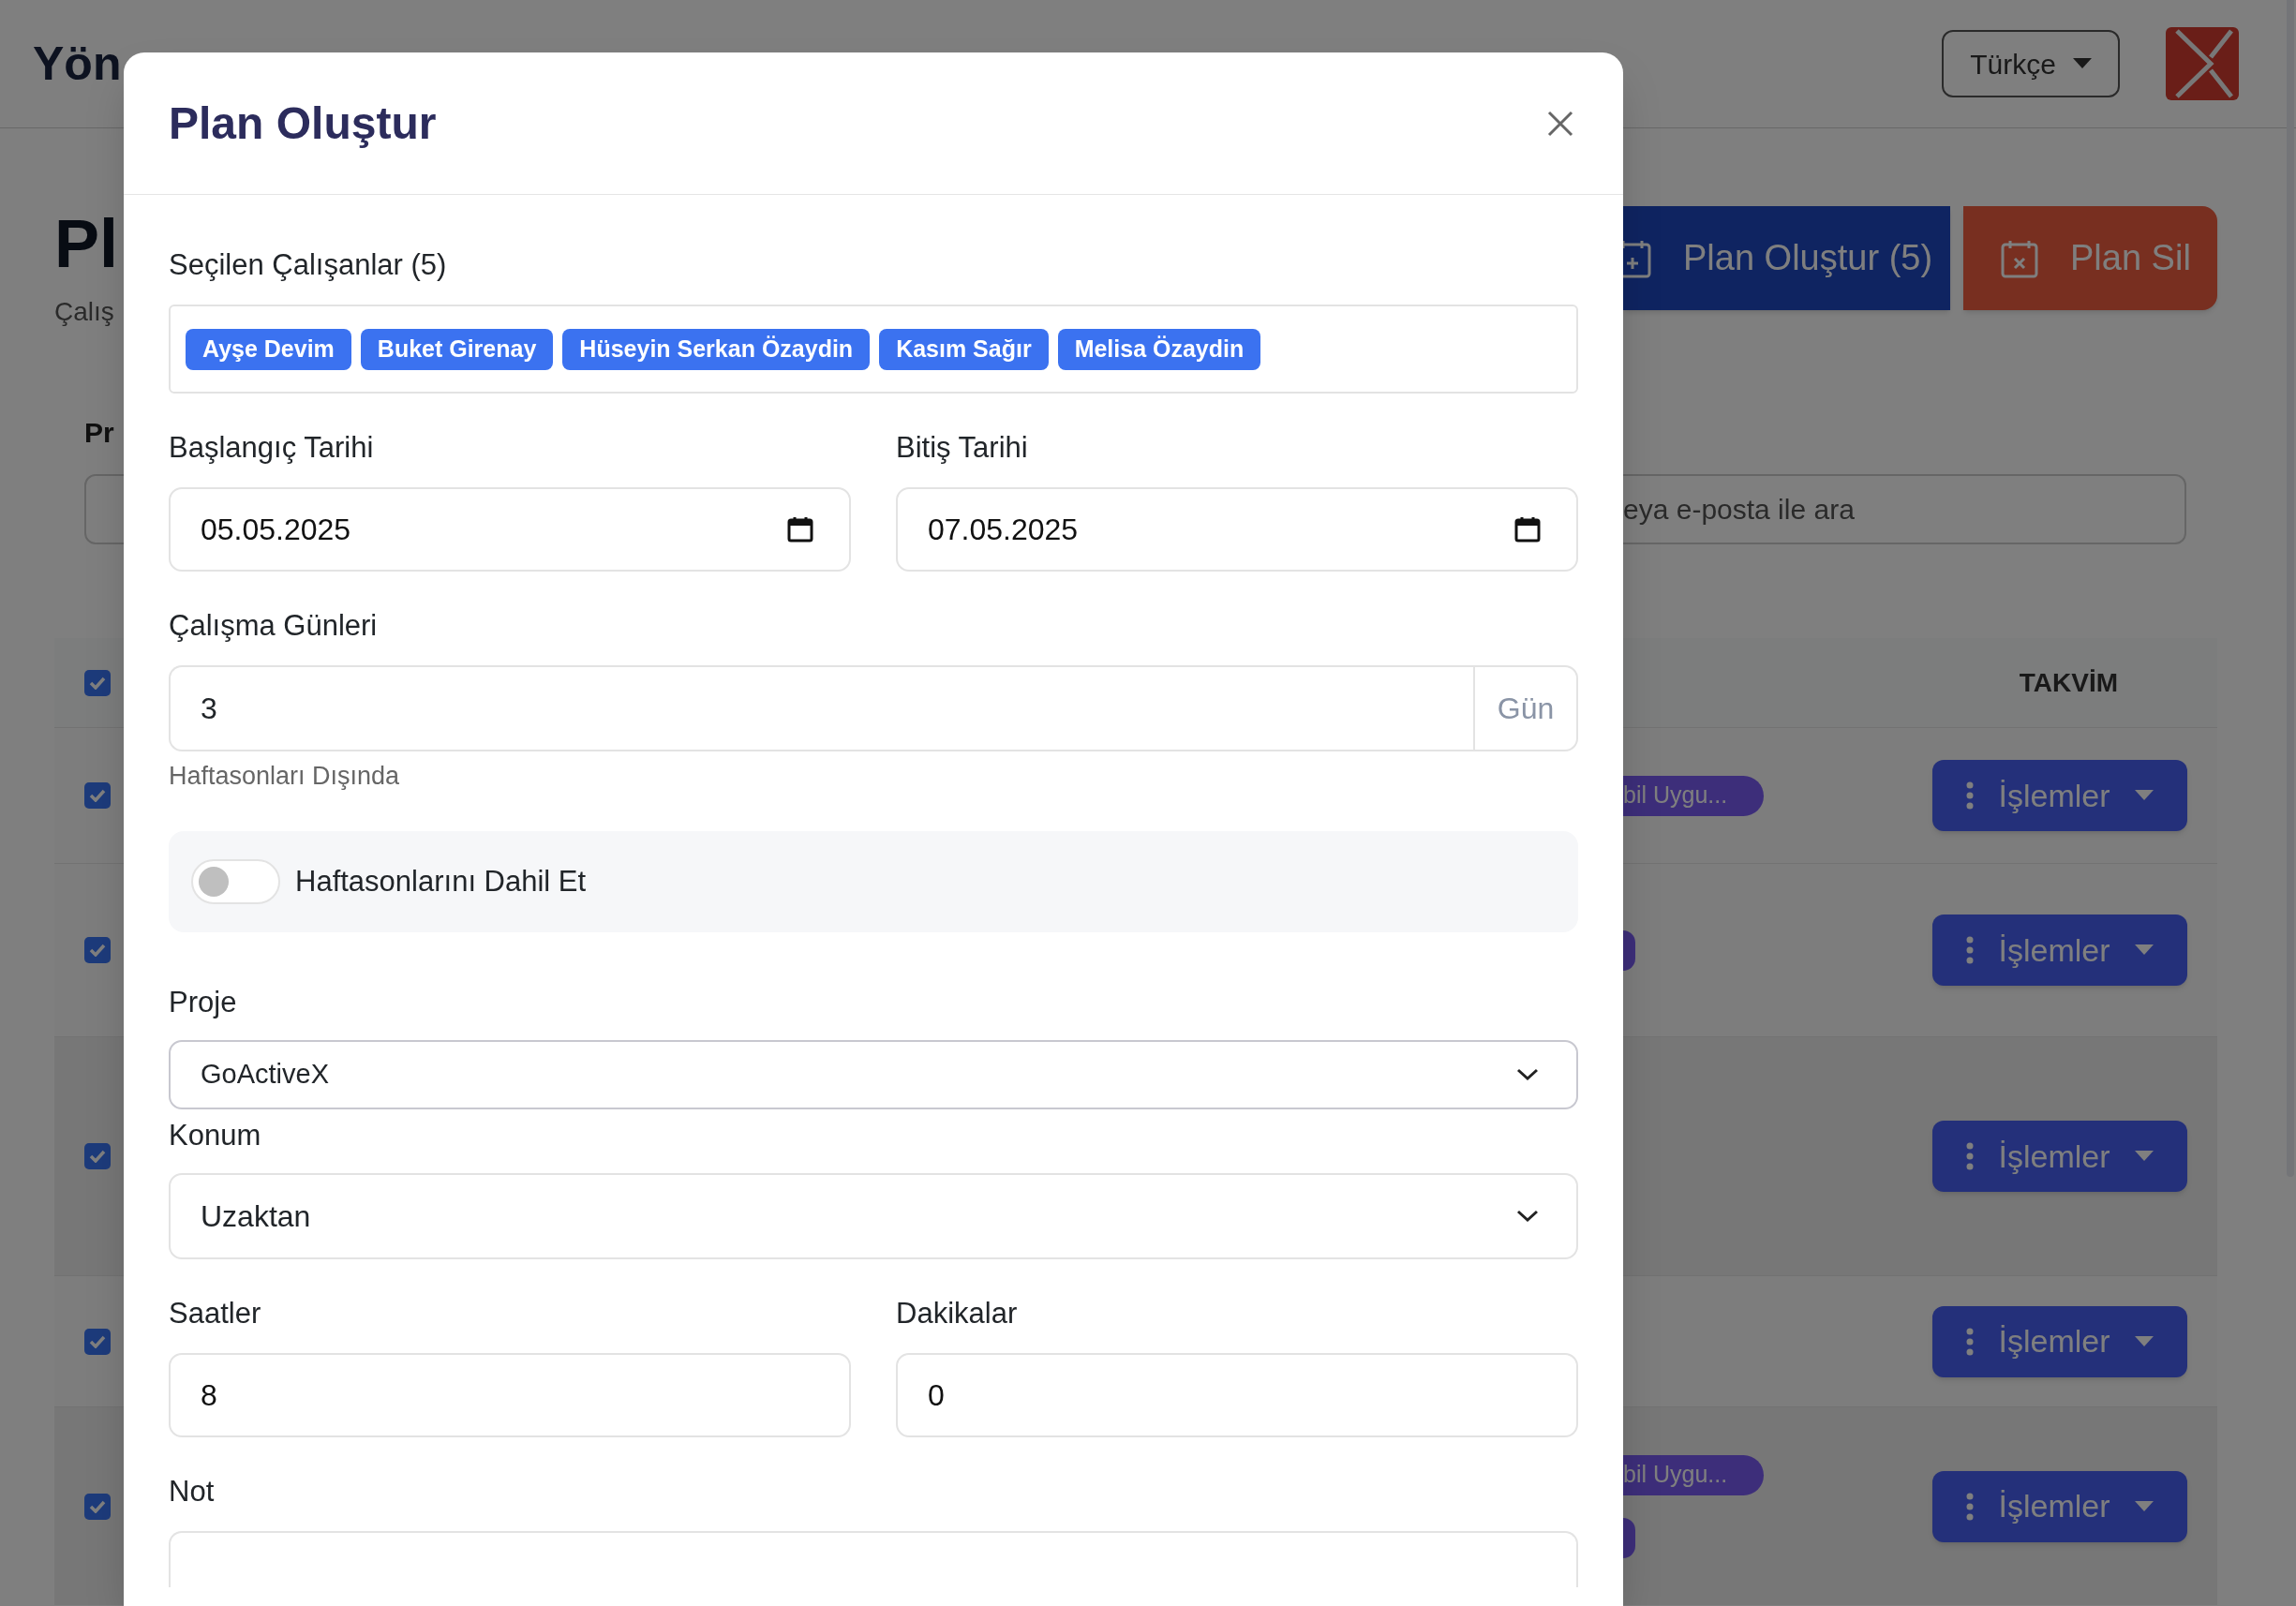 Image resolution: width=2296 pixels, height=1606 pixels. Describe the element at coordinates (1159, 349) in the screenshot. I see `employee-tag: Melisa Özaydin` at that location.